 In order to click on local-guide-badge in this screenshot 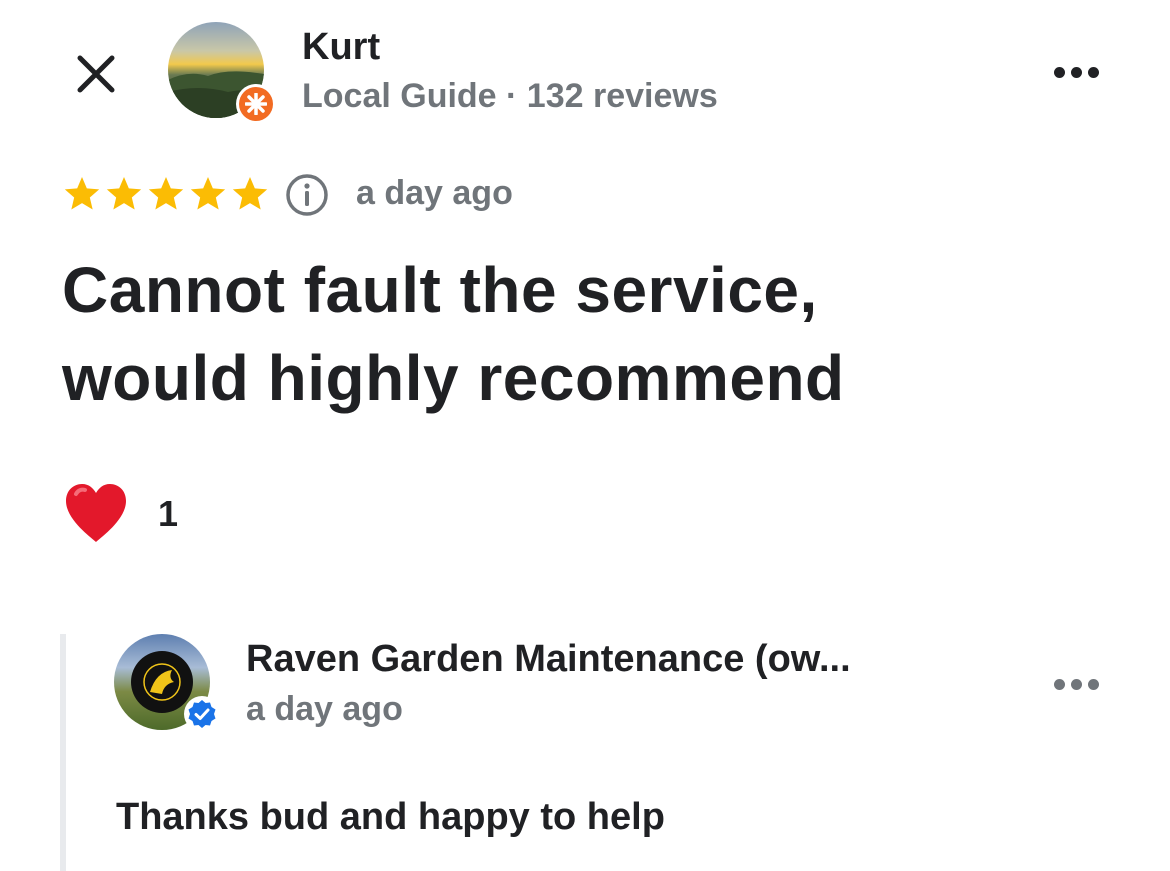, I will do `click(256, 104)`.